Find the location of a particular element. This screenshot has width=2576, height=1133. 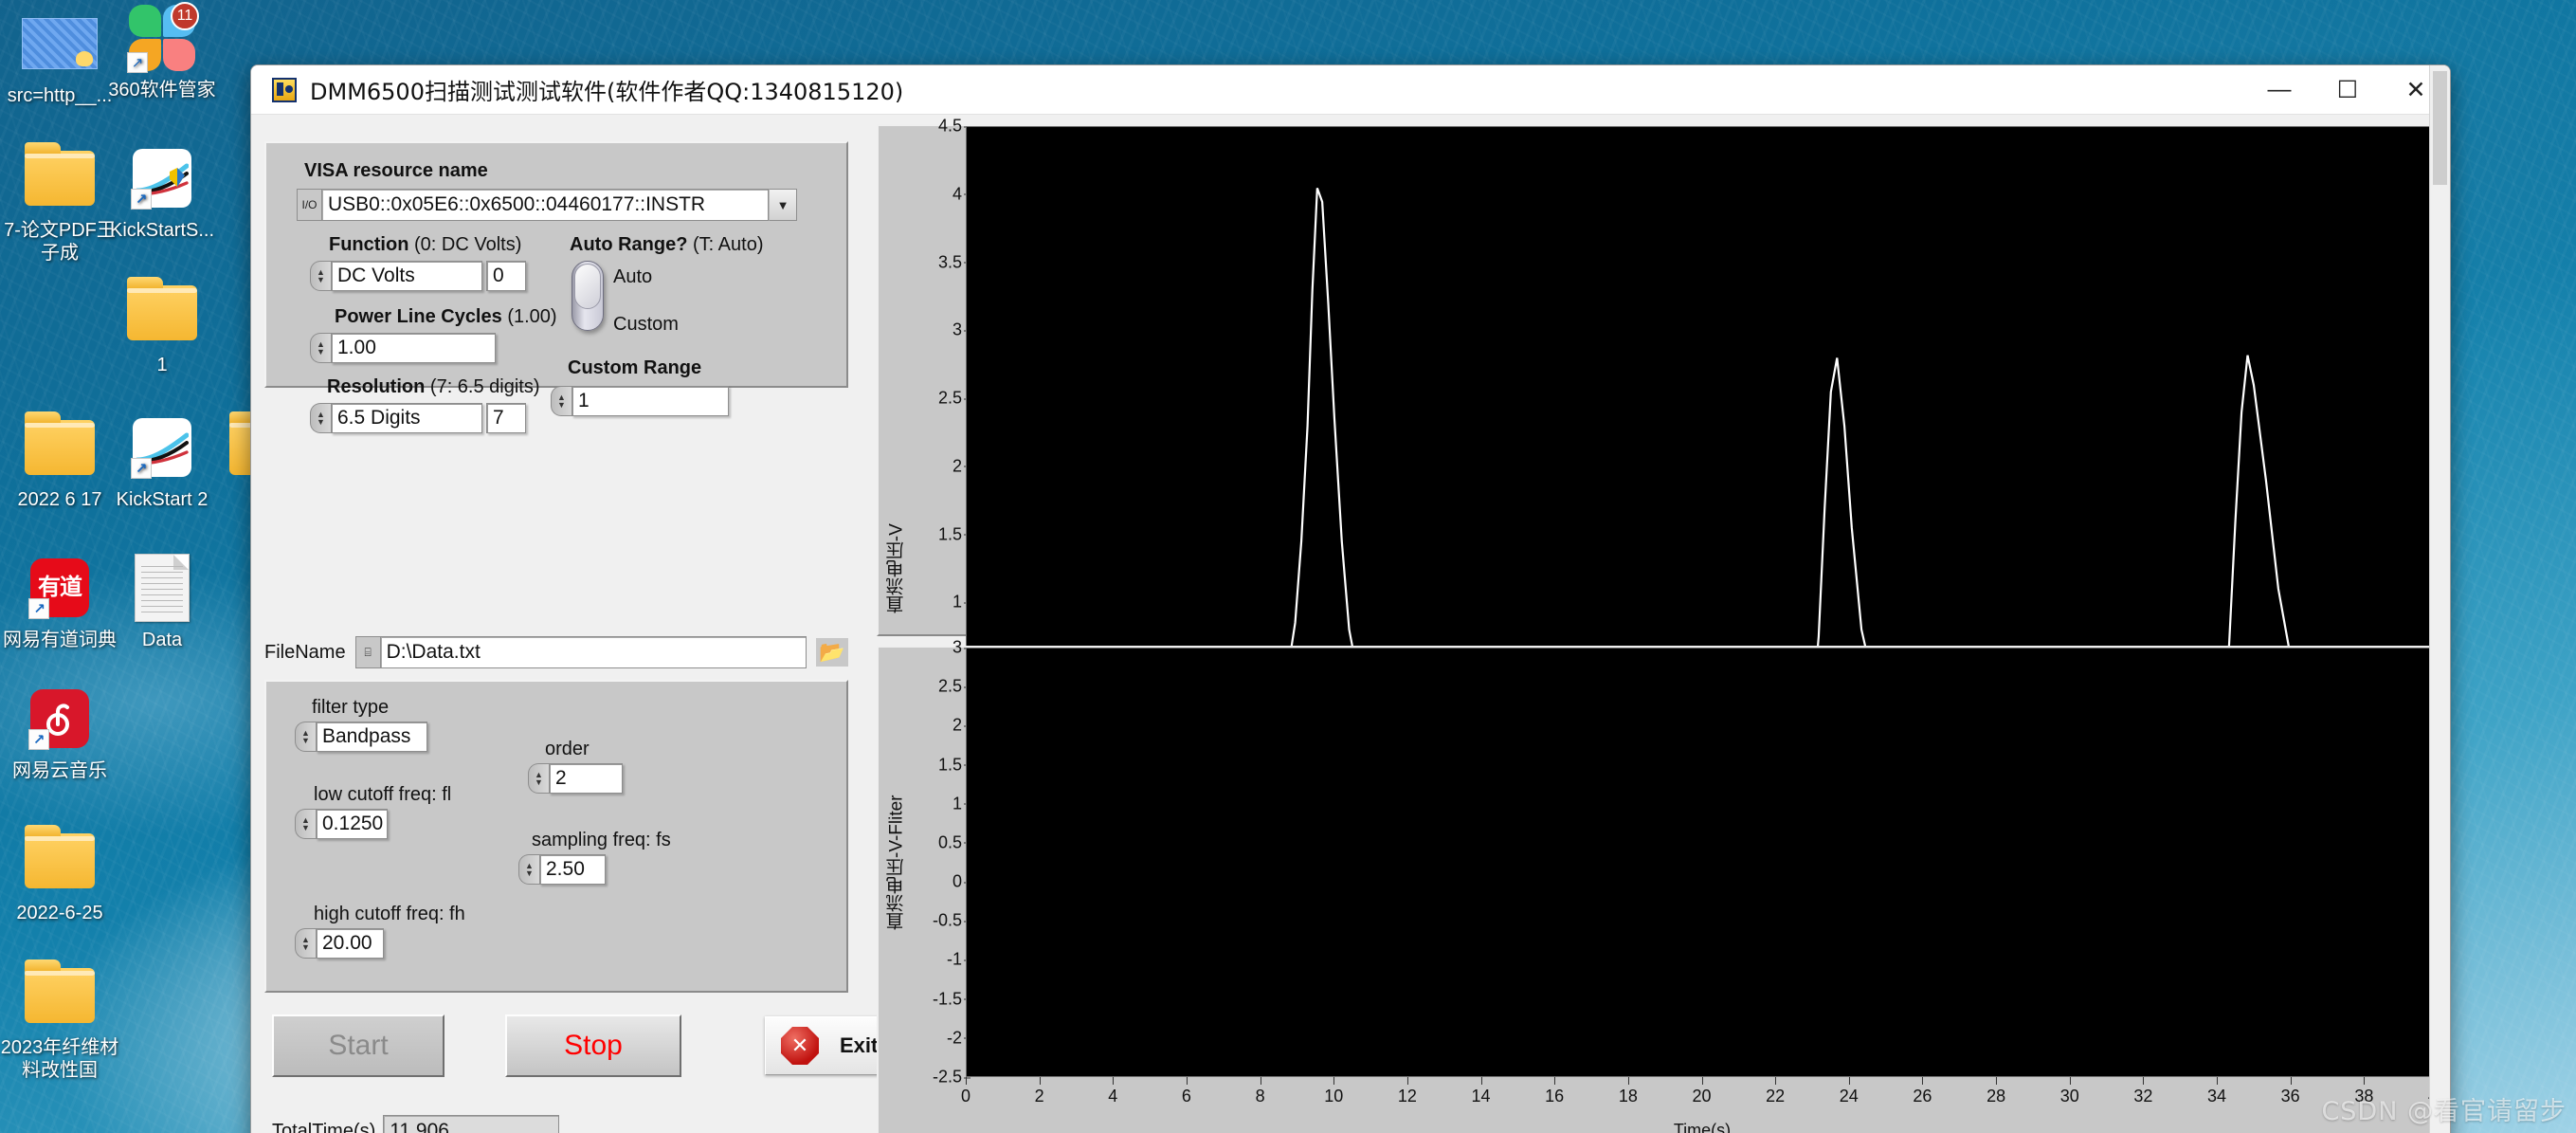

start-button: Start is located at coordinates (358, 1045).